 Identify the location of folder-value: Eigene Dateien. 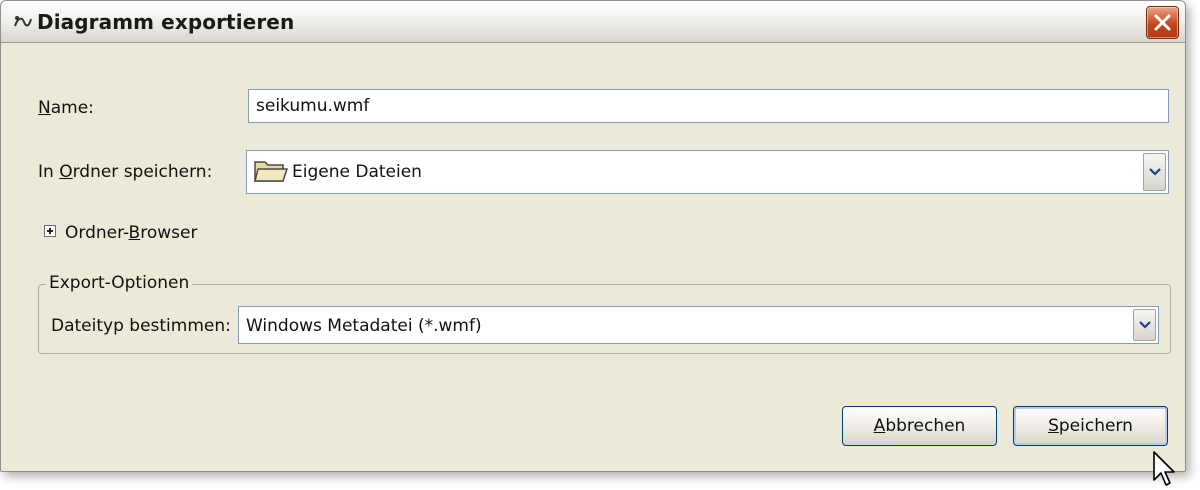
(357, 172).